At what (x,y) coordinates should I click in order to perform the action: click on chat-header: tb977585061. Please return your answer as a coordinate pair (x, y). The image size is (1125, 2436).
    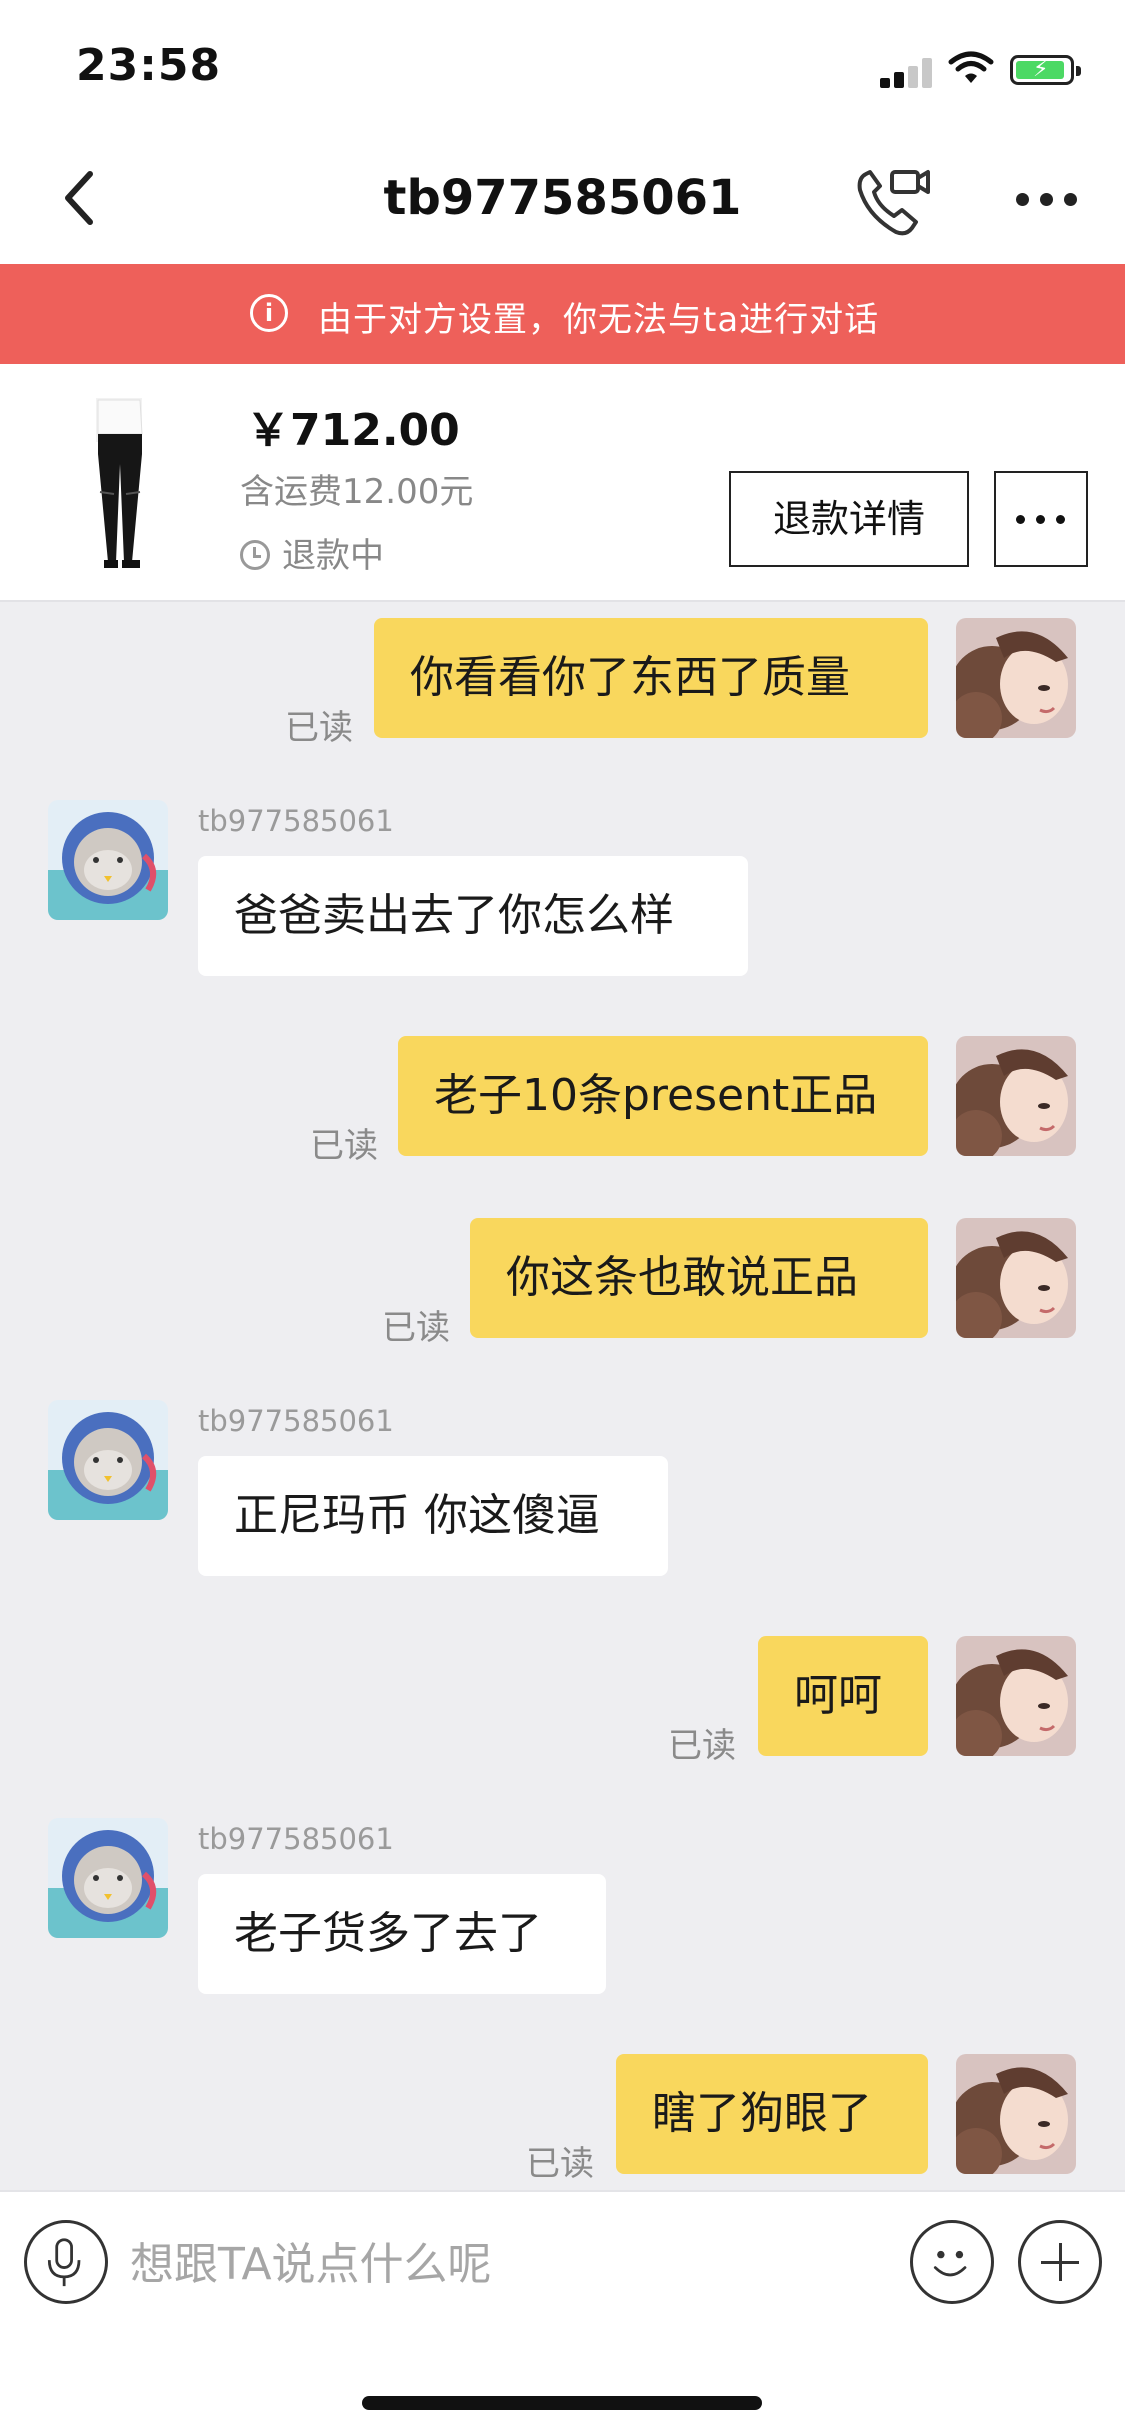
    Looking at the image, I should click on (562, 198).